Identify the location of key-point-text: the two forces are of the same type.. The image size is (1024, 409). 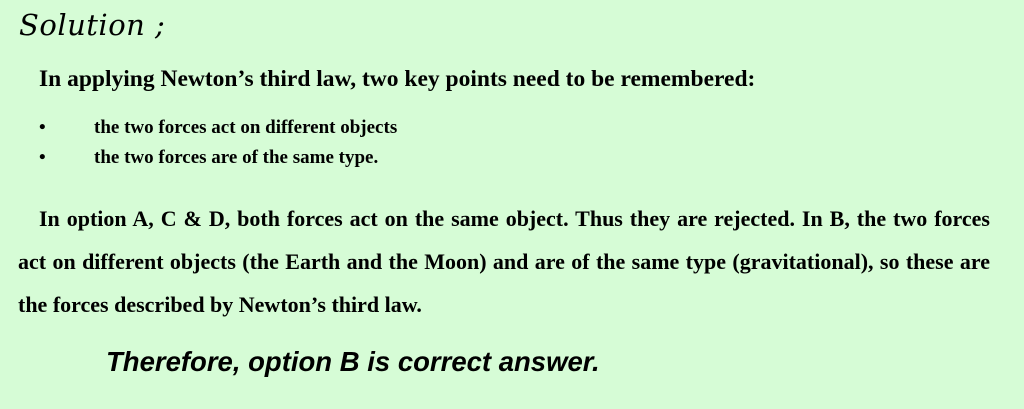
(236, 157).